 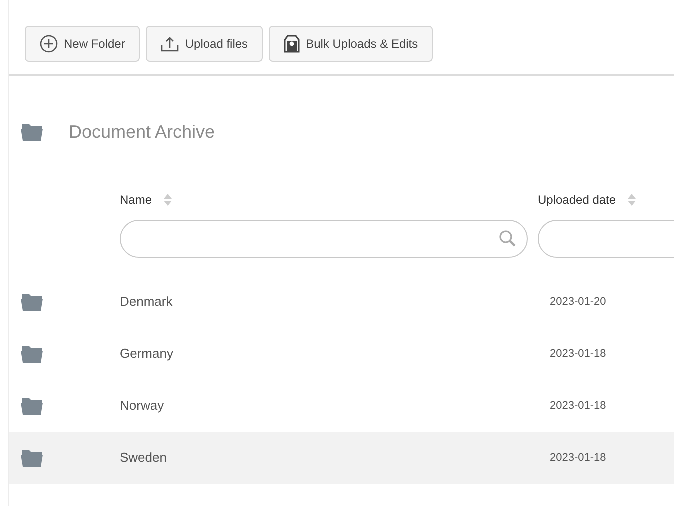 I want to click on column-header: Uploaded date, so click(x=577, y=200).